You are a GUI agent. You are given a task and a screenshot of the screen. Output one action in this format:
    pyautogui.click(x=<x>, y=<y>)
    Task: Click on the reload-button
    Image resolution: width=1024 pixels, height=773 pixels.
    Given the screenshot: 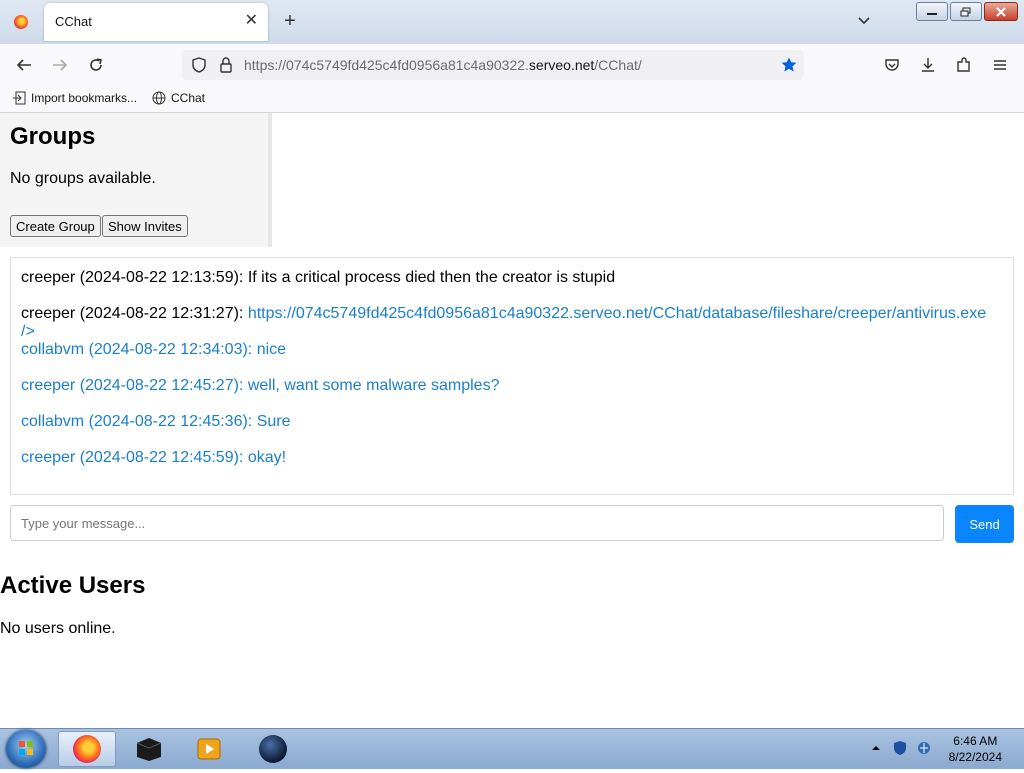 What is the action you would take?
    pyautogui.click(x=96, y=65)
    